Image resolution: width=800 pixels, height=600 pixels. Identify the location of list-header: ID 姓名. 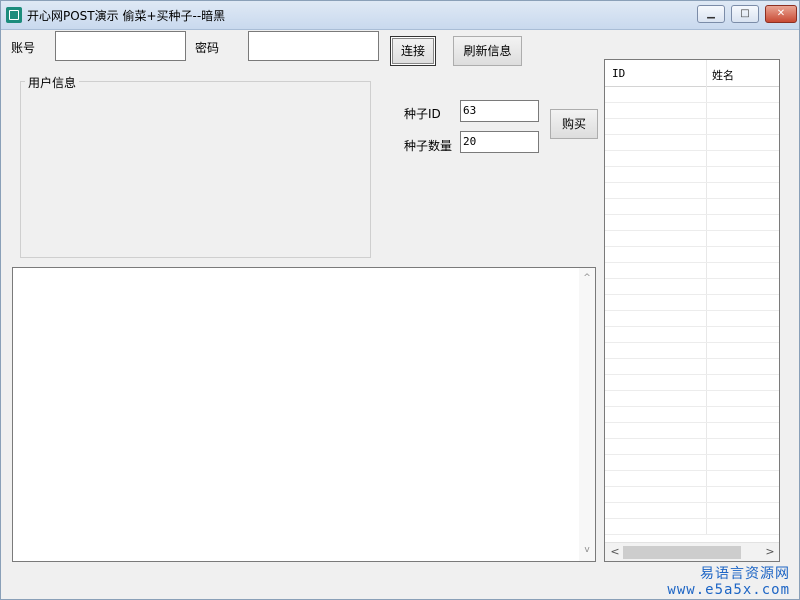
(692, 73).